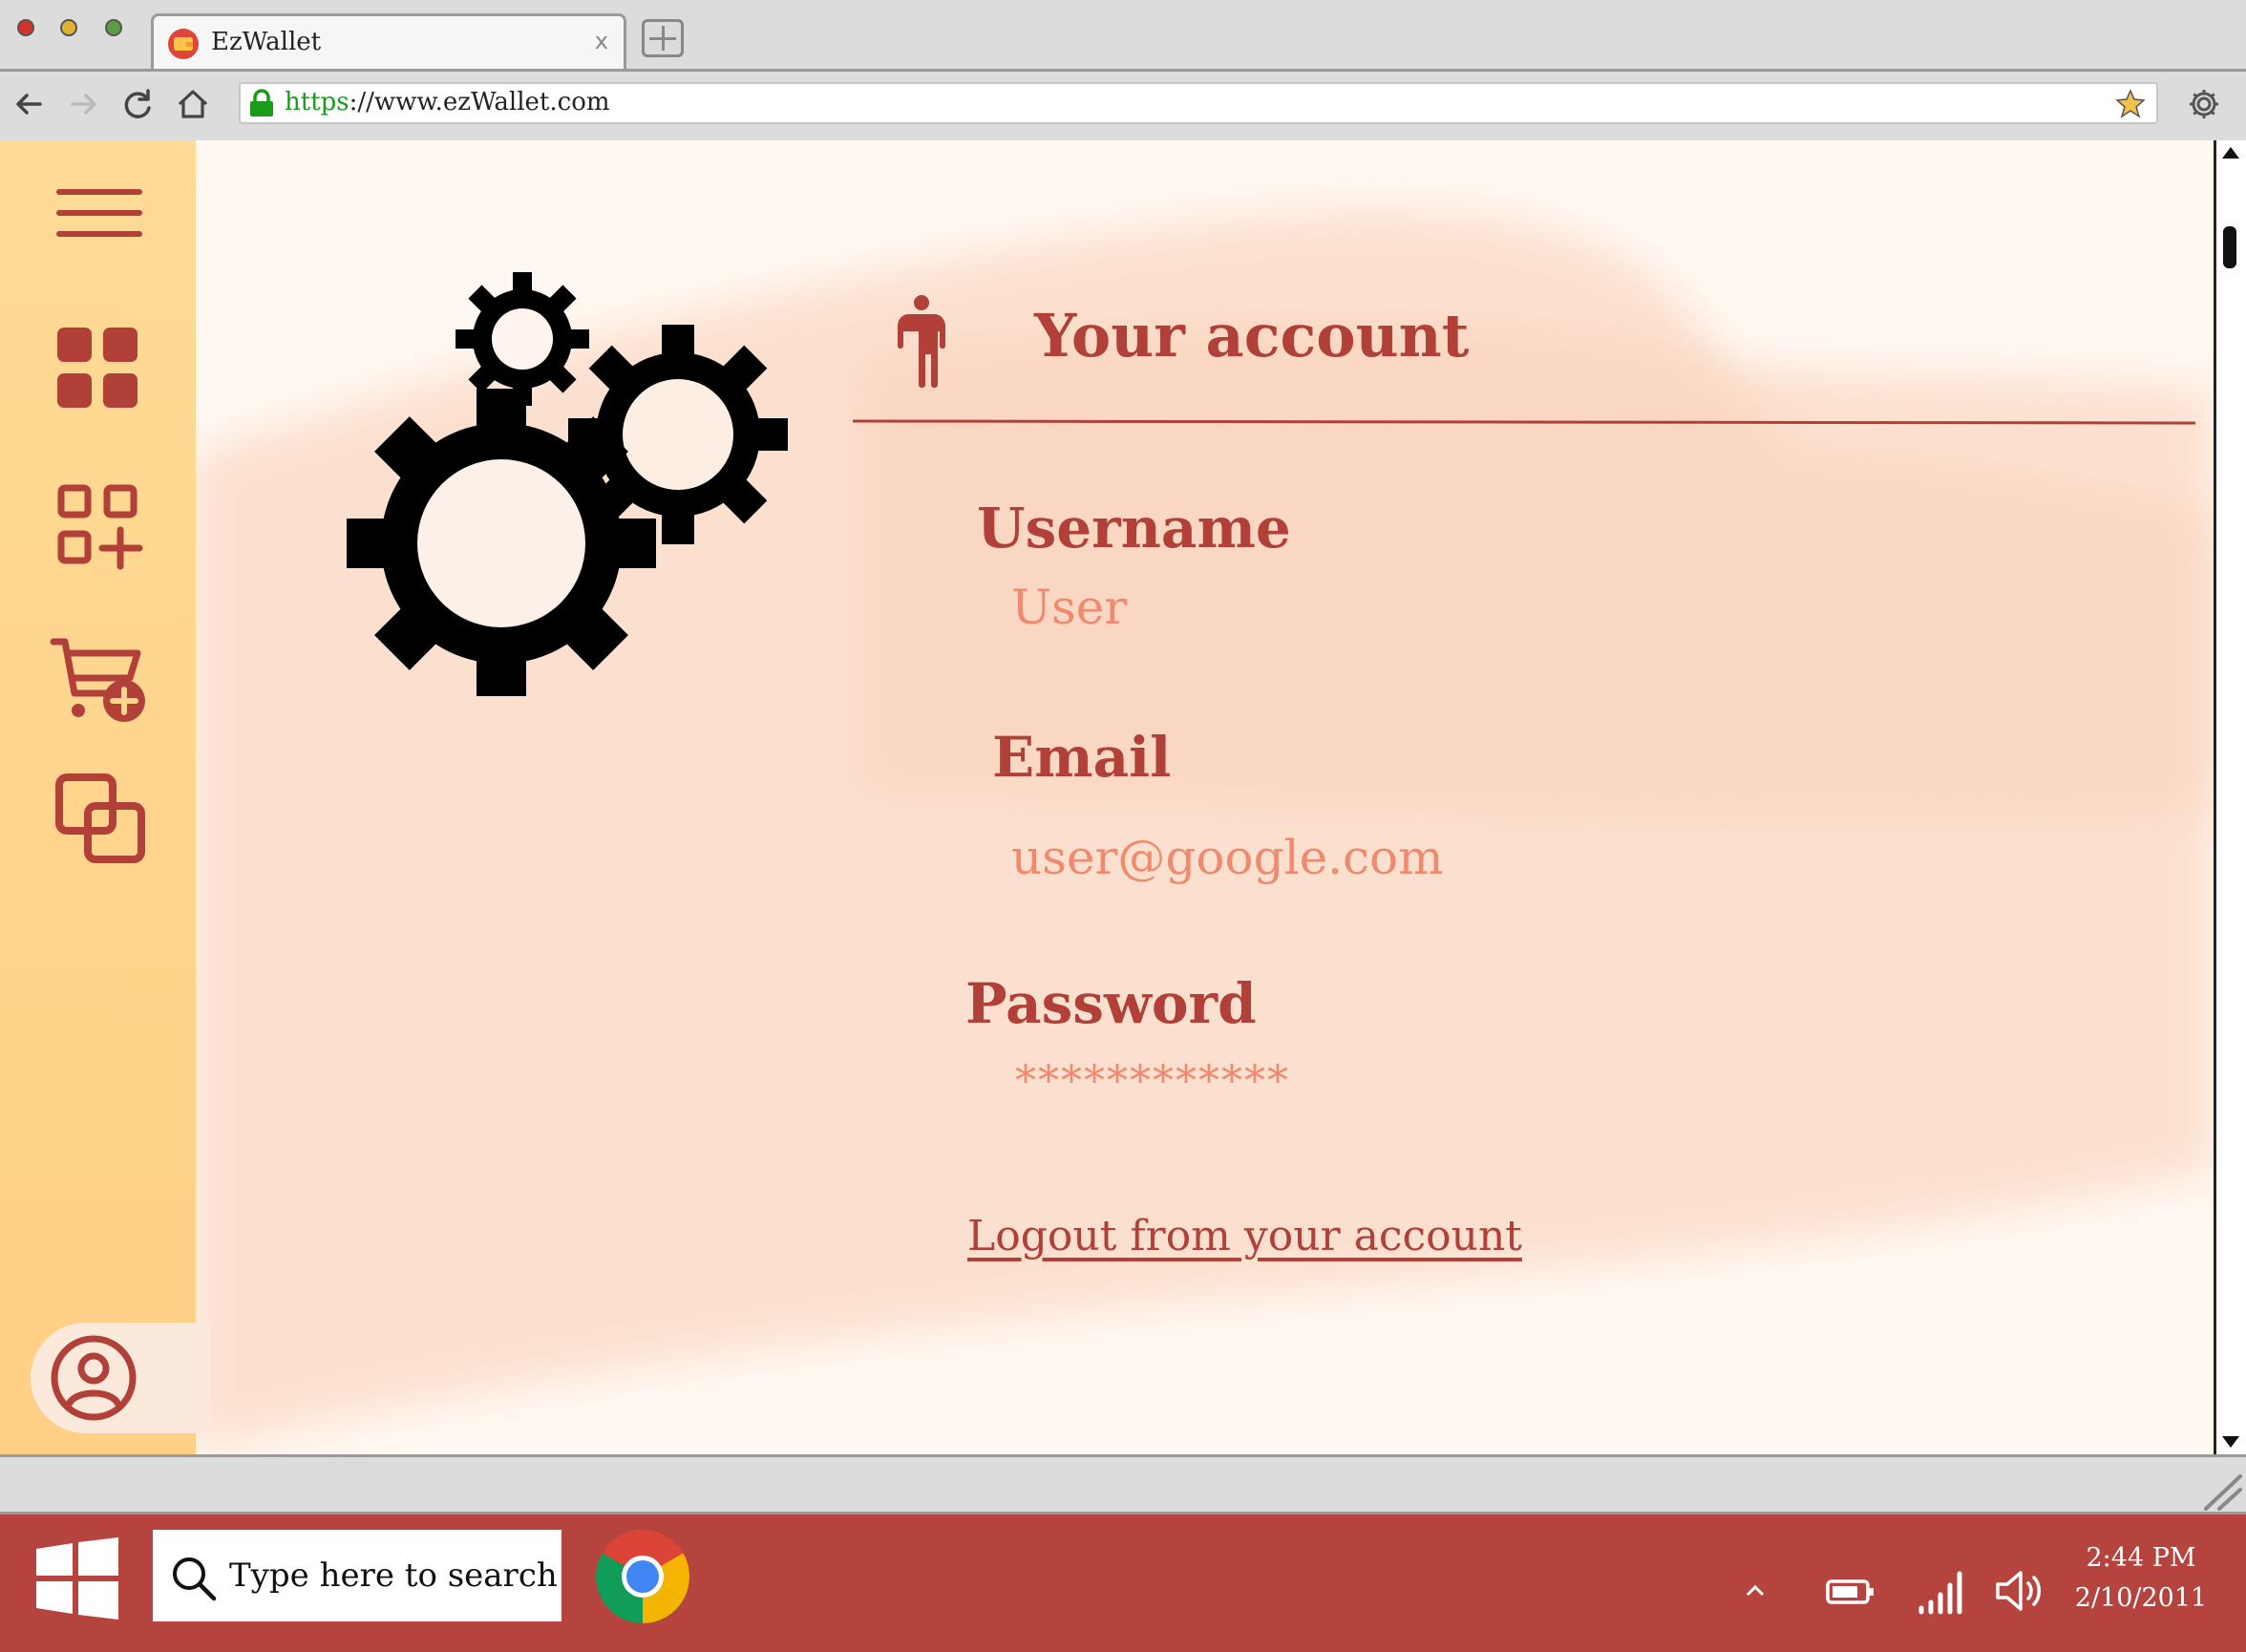 The width and height of the screenshot is (2246, 1652). Describe the element at coordinates (1123, 34) in the screenshot. I see `browser-titlebar: EzWallet x` at that location.